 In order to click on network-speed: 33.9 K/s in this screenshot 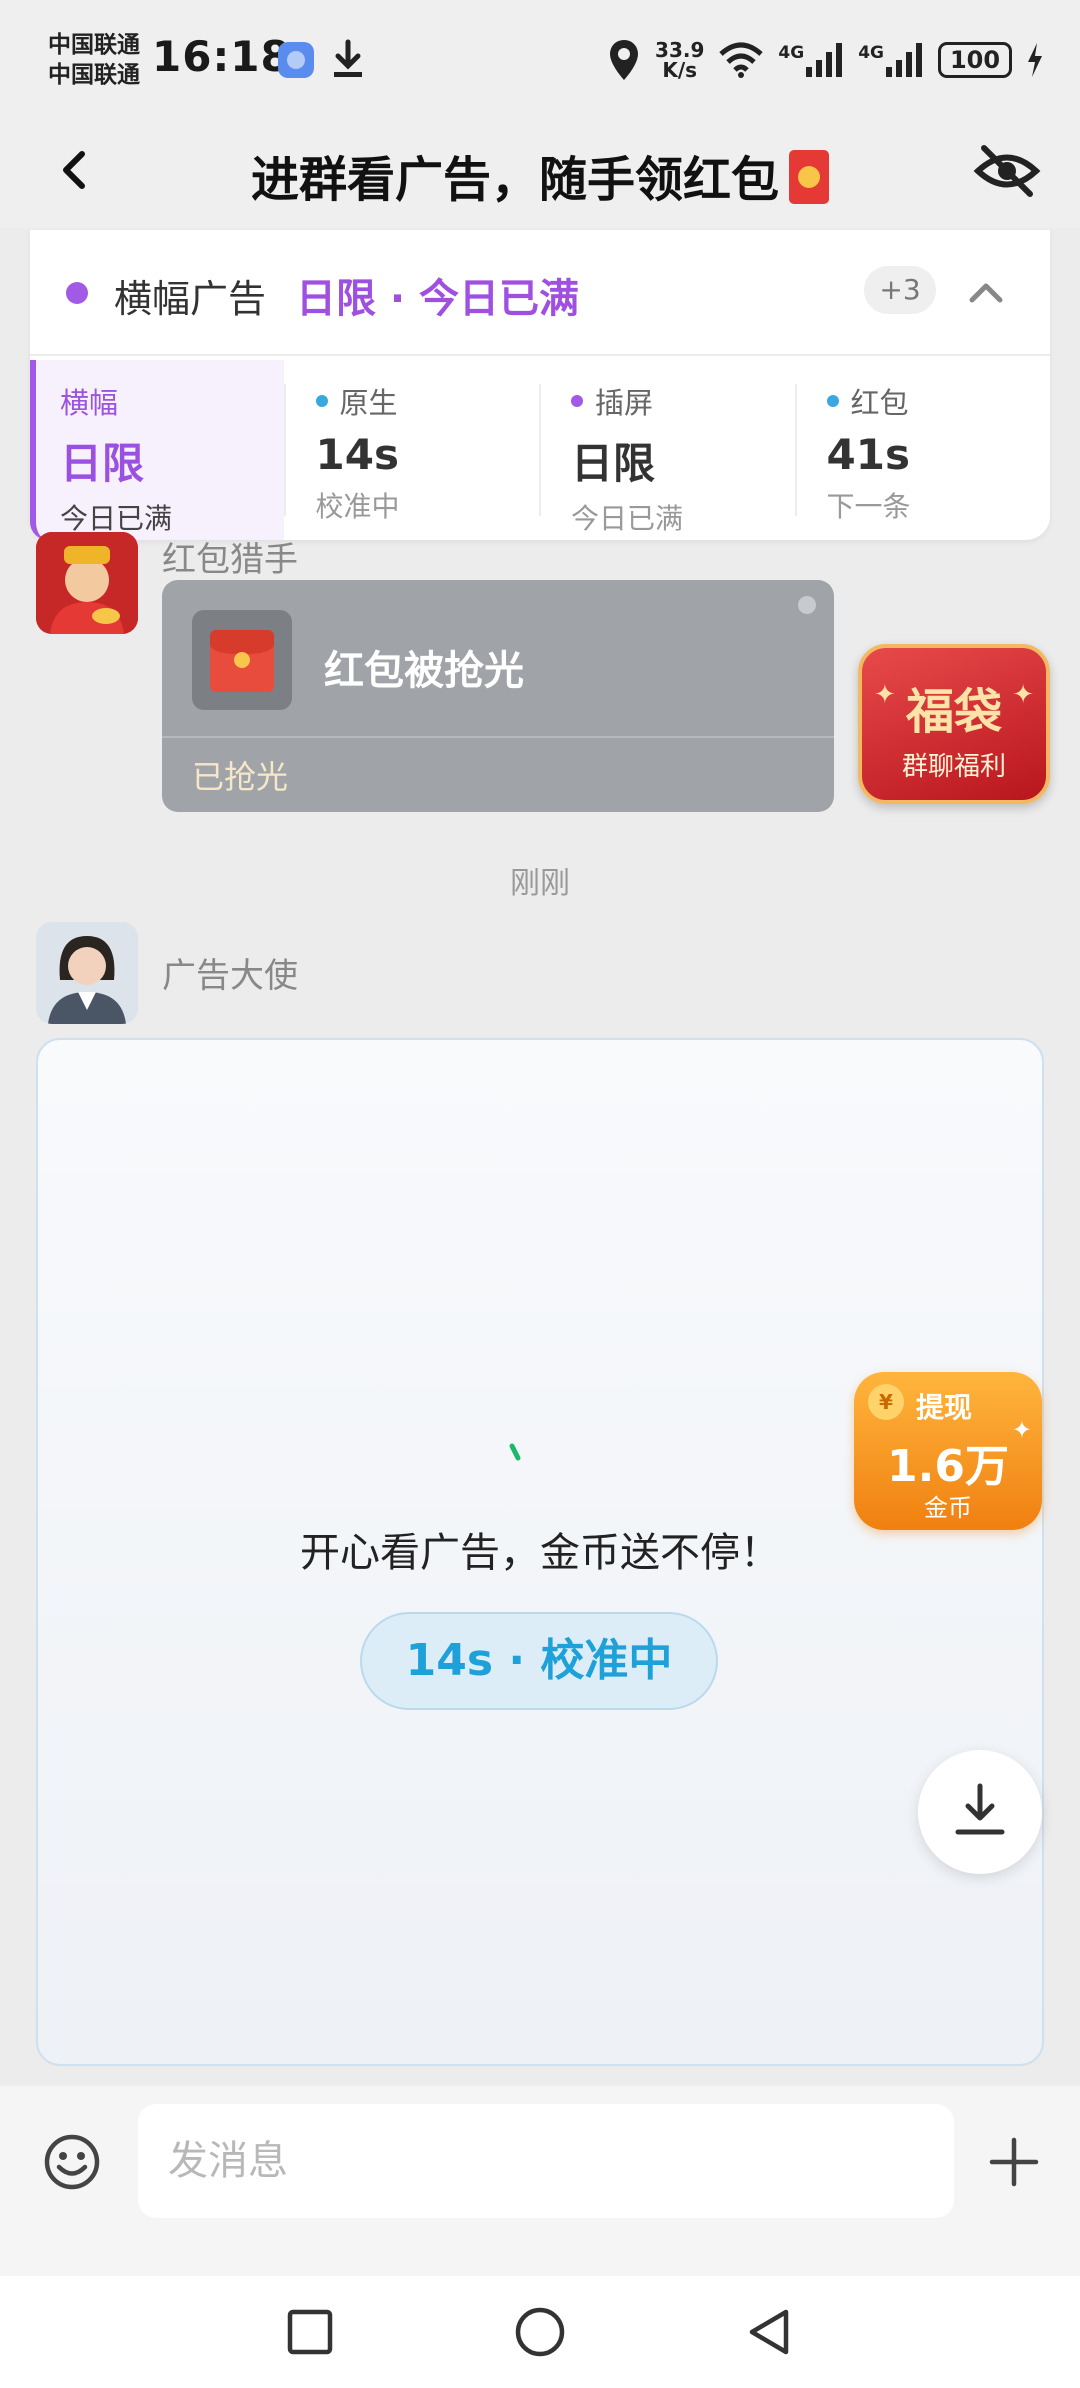, I will do `click(679, 60)`.